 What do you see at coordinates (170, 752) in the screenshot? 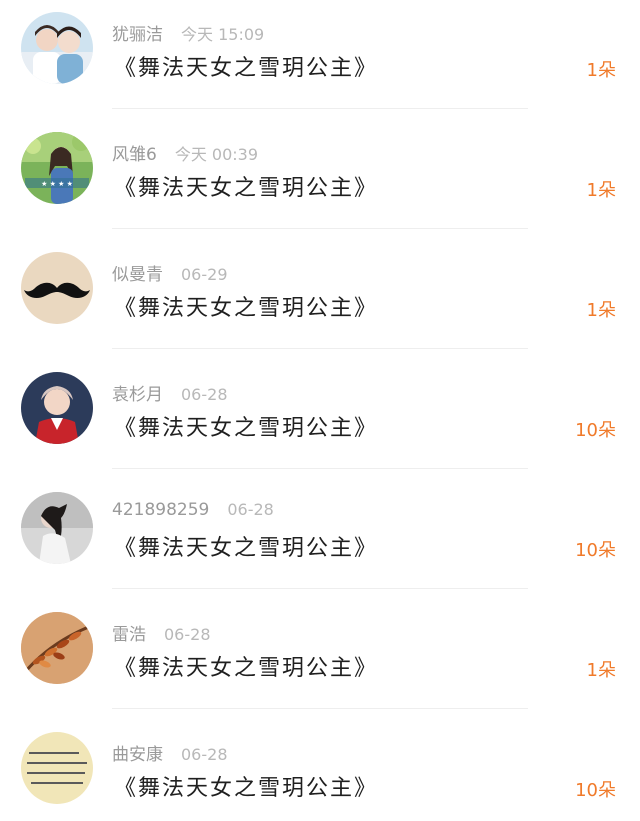
I see `item-meta: 曲安康 06-28` at bounding box center [170, 752].